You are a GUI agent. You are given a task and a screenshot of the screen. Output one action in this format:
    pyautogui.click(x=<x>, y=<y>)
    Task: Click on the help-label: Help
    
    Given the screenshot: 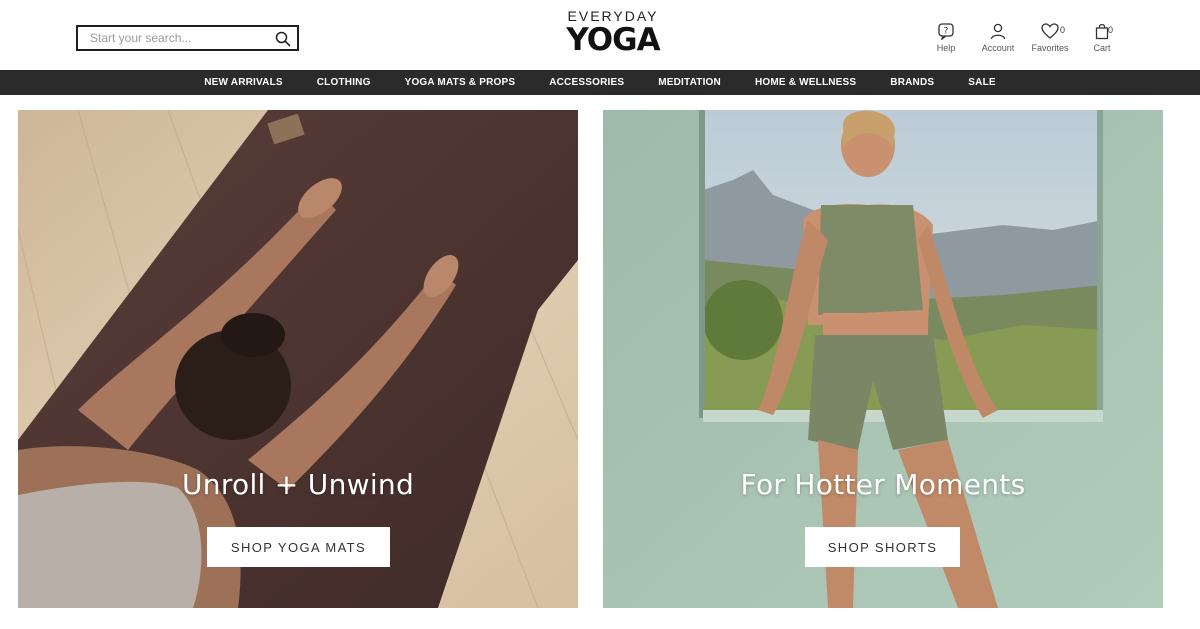 What is the action you would take?
    pyautogui.click(x=946, y=48)
    